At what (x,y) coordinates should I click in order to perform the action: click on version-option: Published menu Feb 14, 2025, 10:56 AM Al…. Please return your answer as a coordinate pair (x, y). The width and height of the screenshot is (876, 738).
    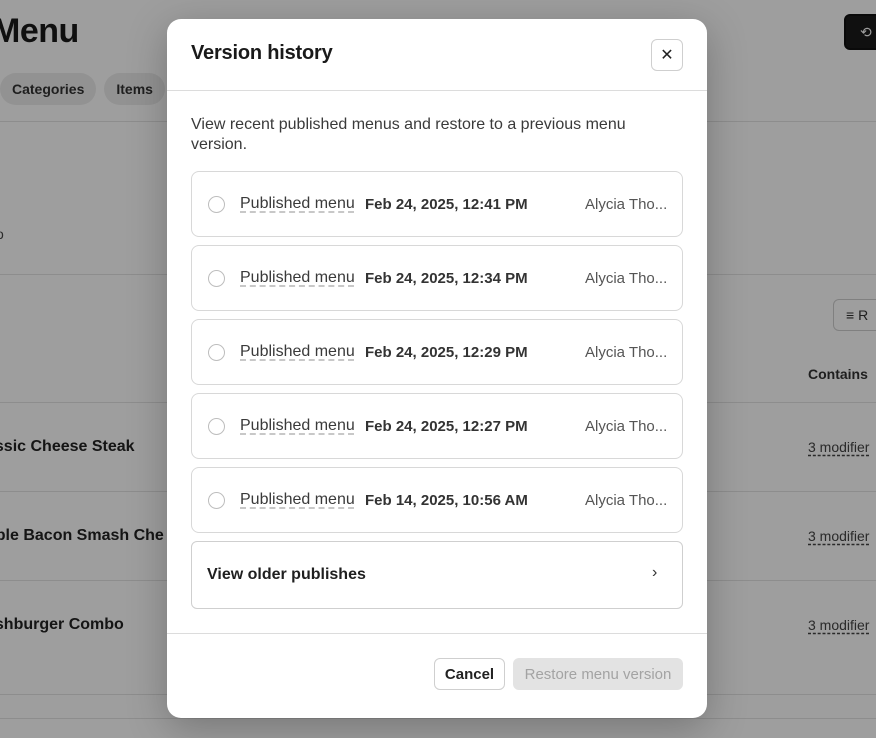
    Looking at the image, I should click on (437, 500).